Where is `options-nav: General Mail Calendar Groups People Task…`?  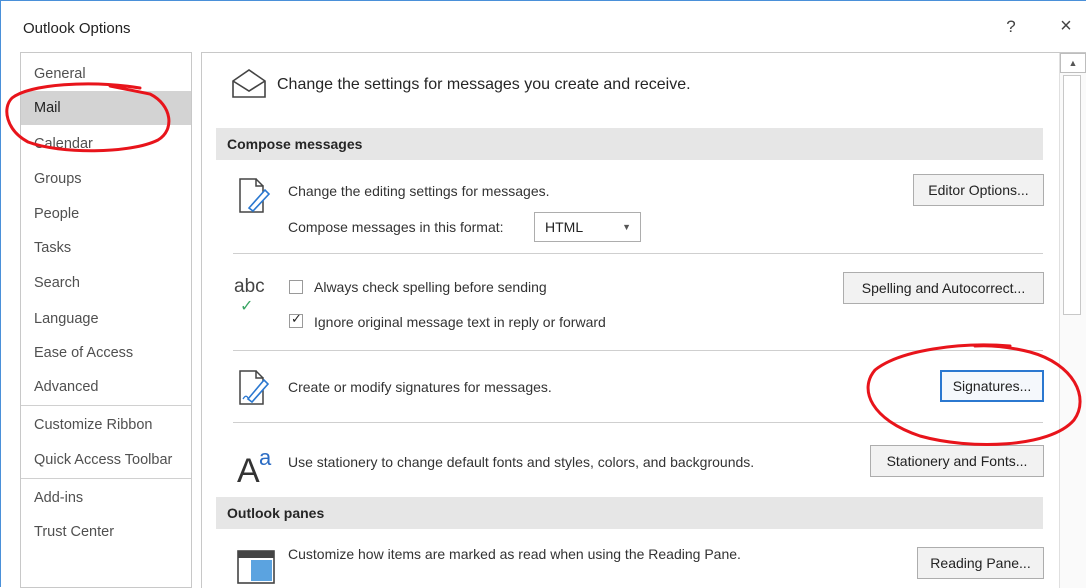 options-nav: General Mail Calendar Groups People Task… is located at coordinates (106, 320).